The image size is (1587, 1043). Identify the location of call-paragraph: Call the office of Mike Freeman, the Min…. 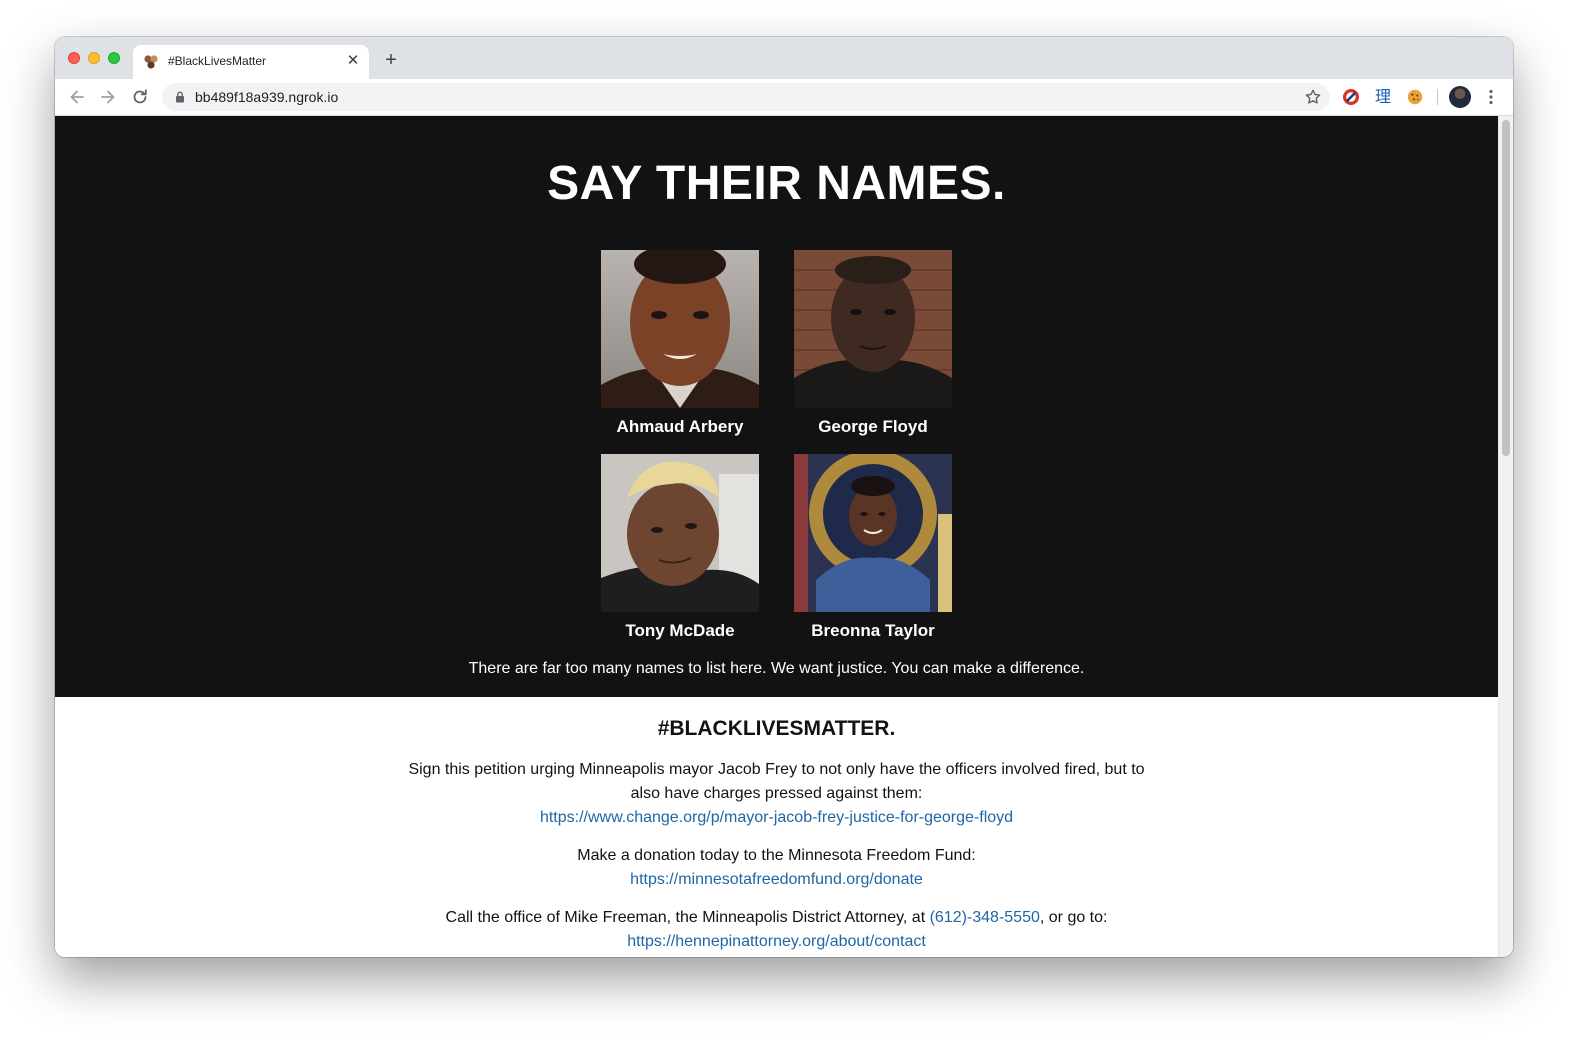
(777, 930).